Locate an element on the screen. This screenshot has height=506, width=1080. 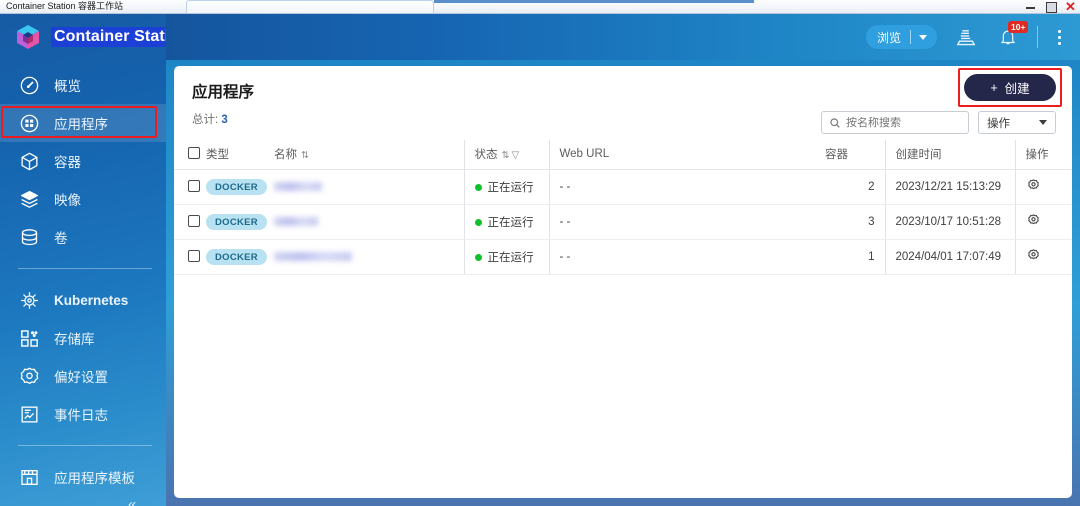
cell-created: 2023/12/21 15:13:29 is located at coordinates (949, 187).